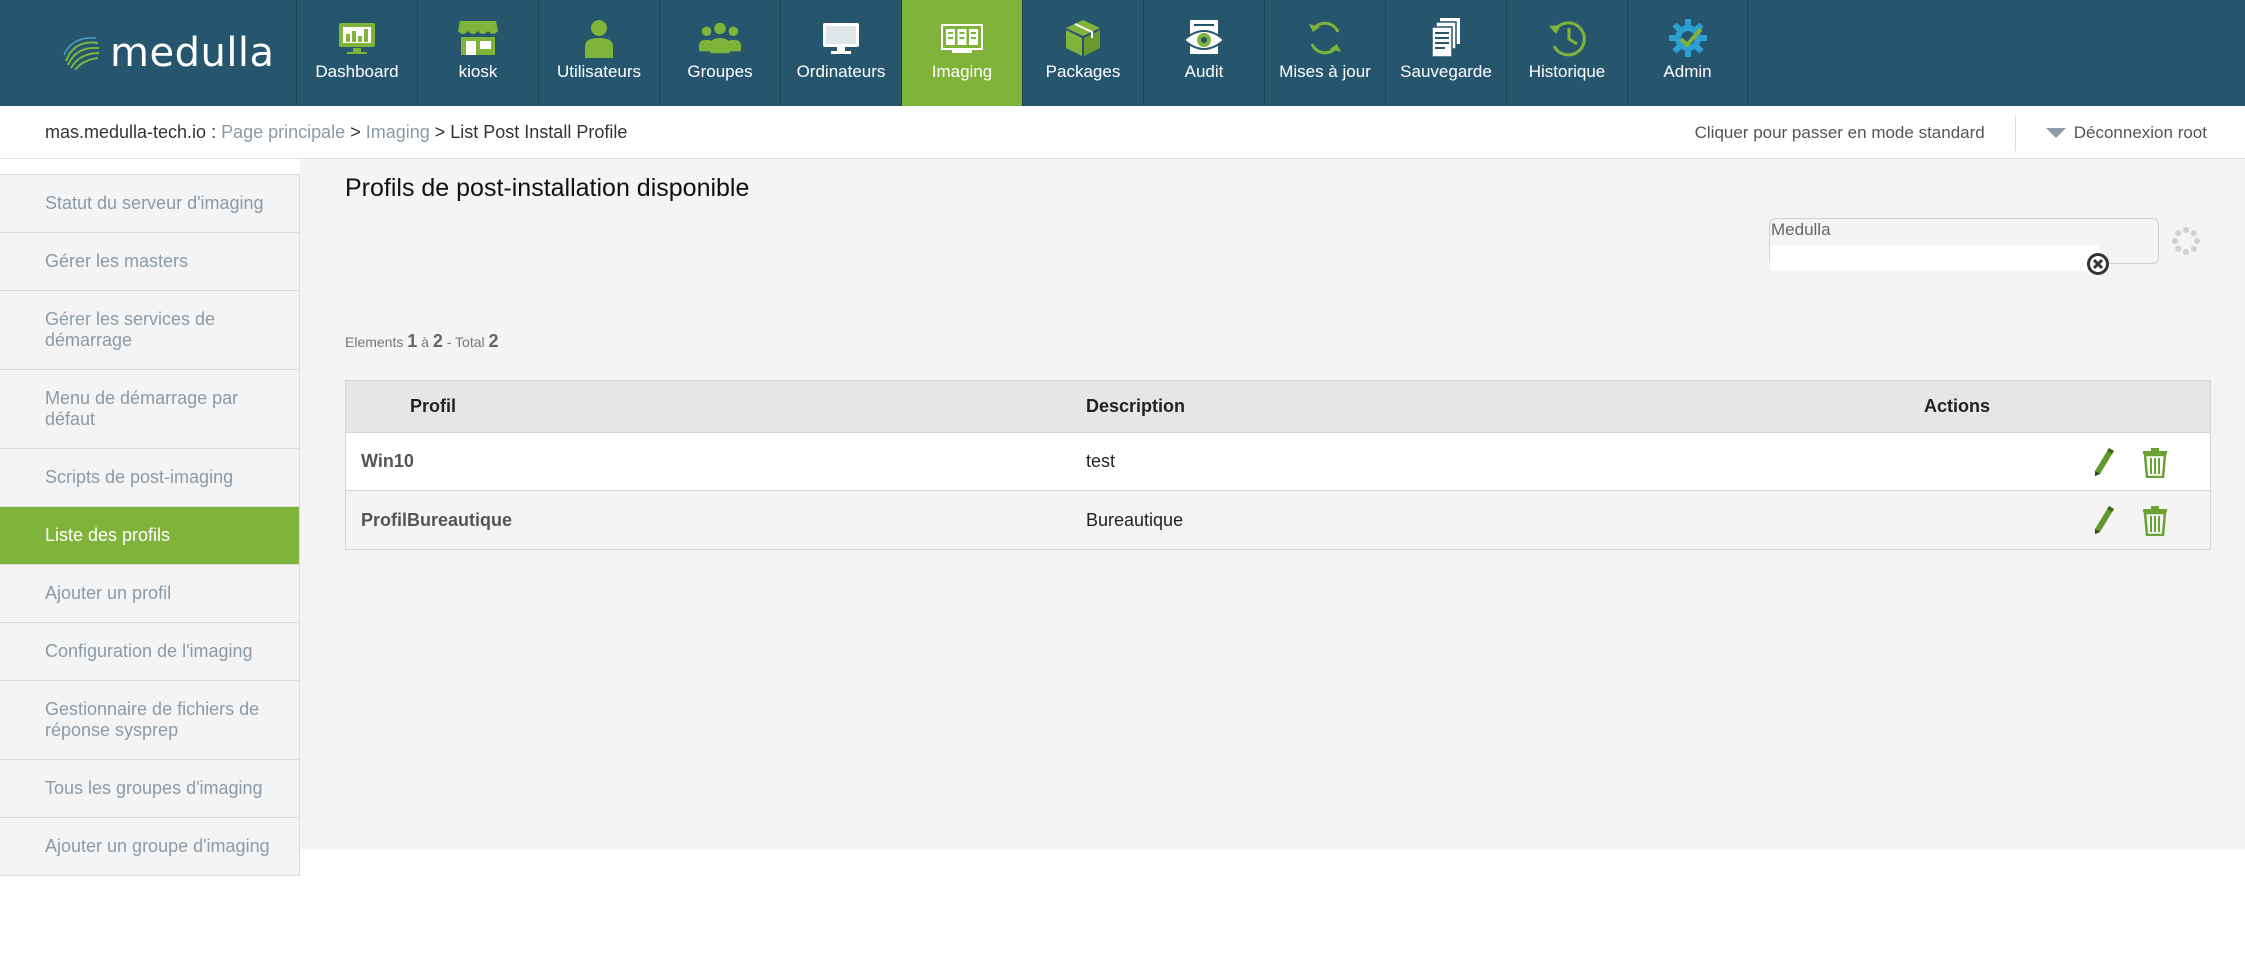  I want to click on sidebar-item-ajouter-groupe: Ajouter un groupe d'imaging, so click(149, 847).